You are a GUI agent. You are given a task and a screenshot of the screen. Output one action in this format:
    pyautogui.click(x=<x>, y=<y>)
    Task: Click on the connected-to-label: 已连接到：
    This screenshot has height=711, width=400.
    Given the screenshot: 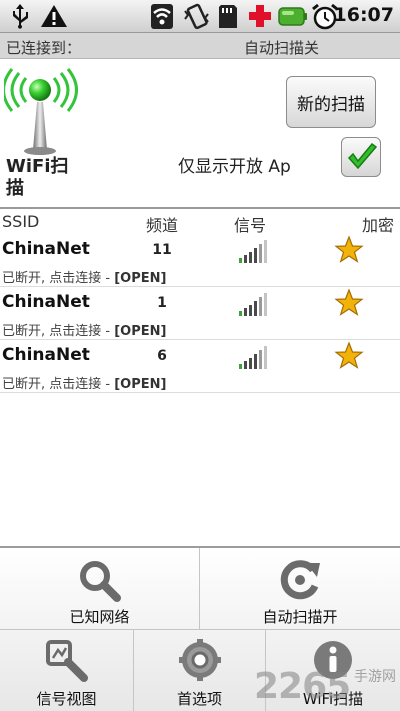 What is the action you would take?
    pyautogui.click(x=44, y=48)
    